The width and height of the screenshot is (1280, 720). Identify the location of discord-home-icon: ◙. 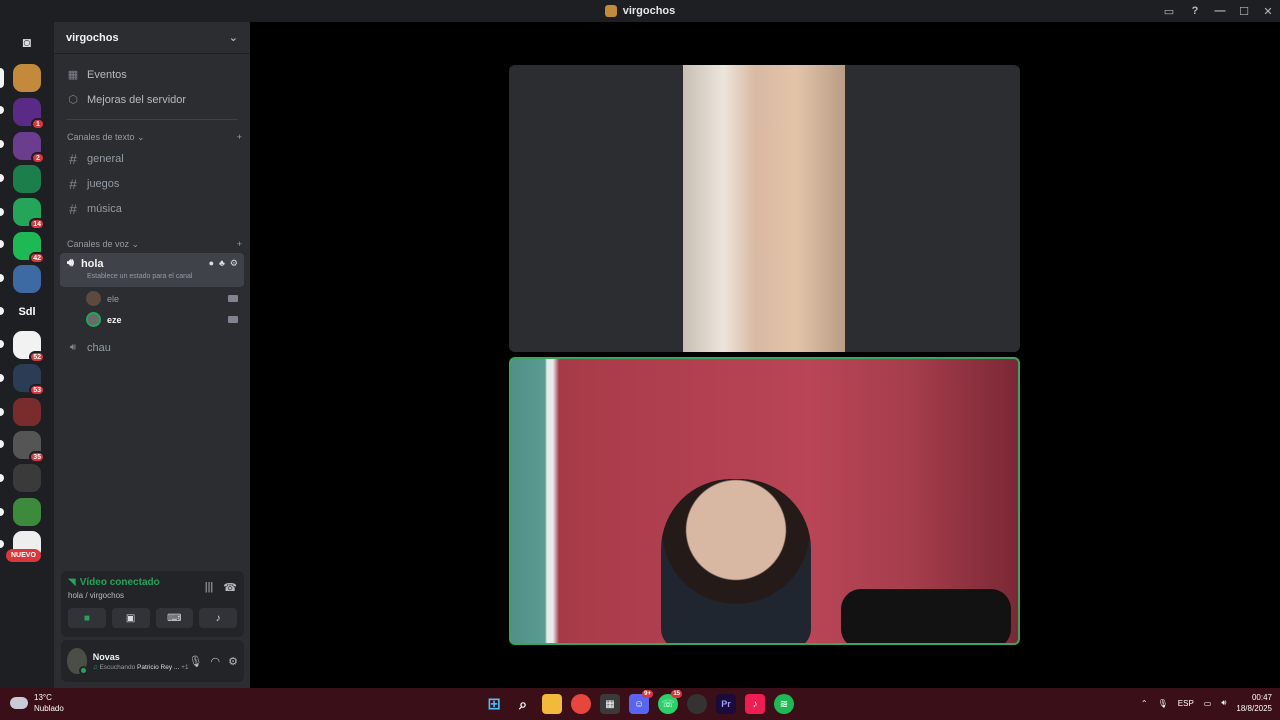
(27, 42).